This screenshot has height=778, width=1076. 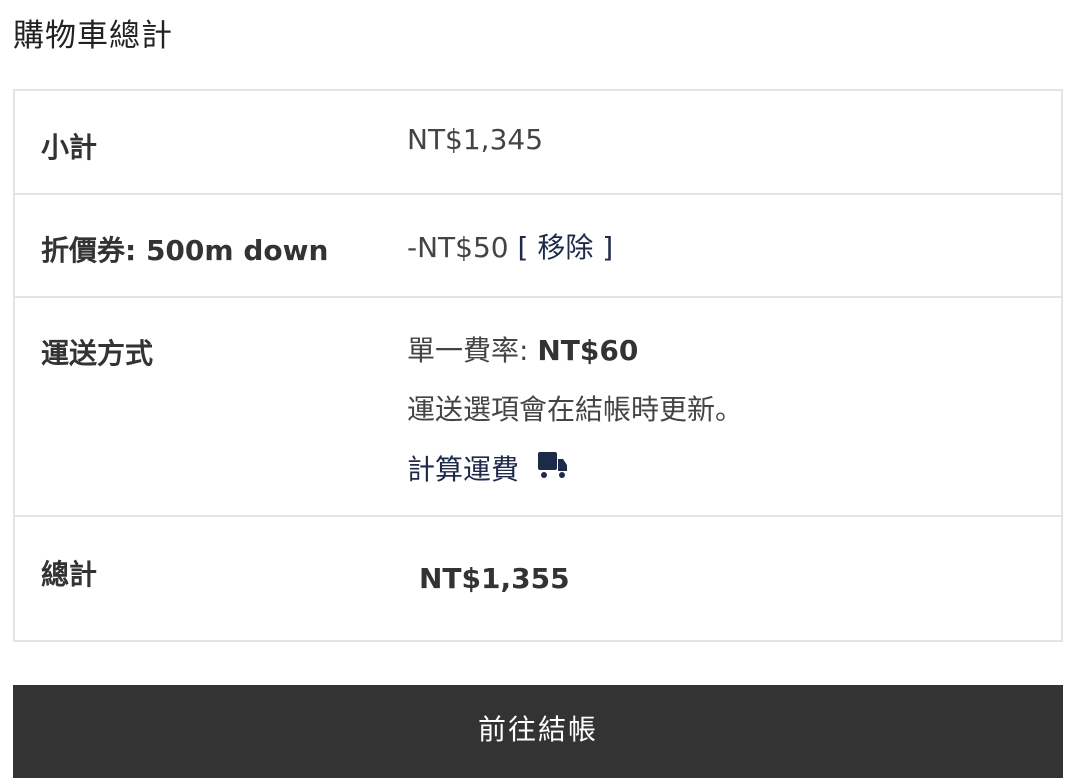 I want to click on coupon-value-wrap: -NT$50 [ 移除 ], so click(x=510, y=246).